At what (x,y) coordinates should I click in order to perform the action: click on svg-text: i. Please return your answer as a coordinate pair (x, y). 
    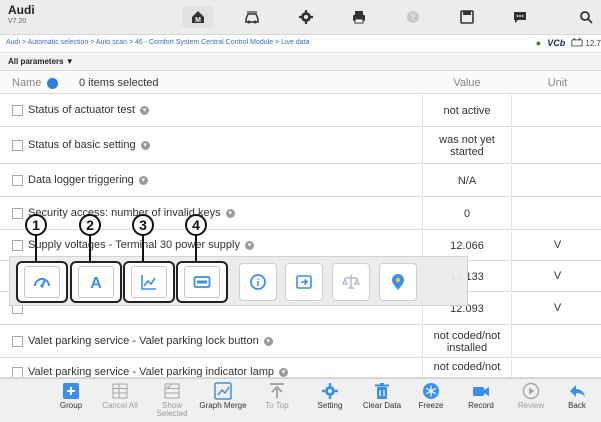
    Looking at the image, I should click on (258, 283).